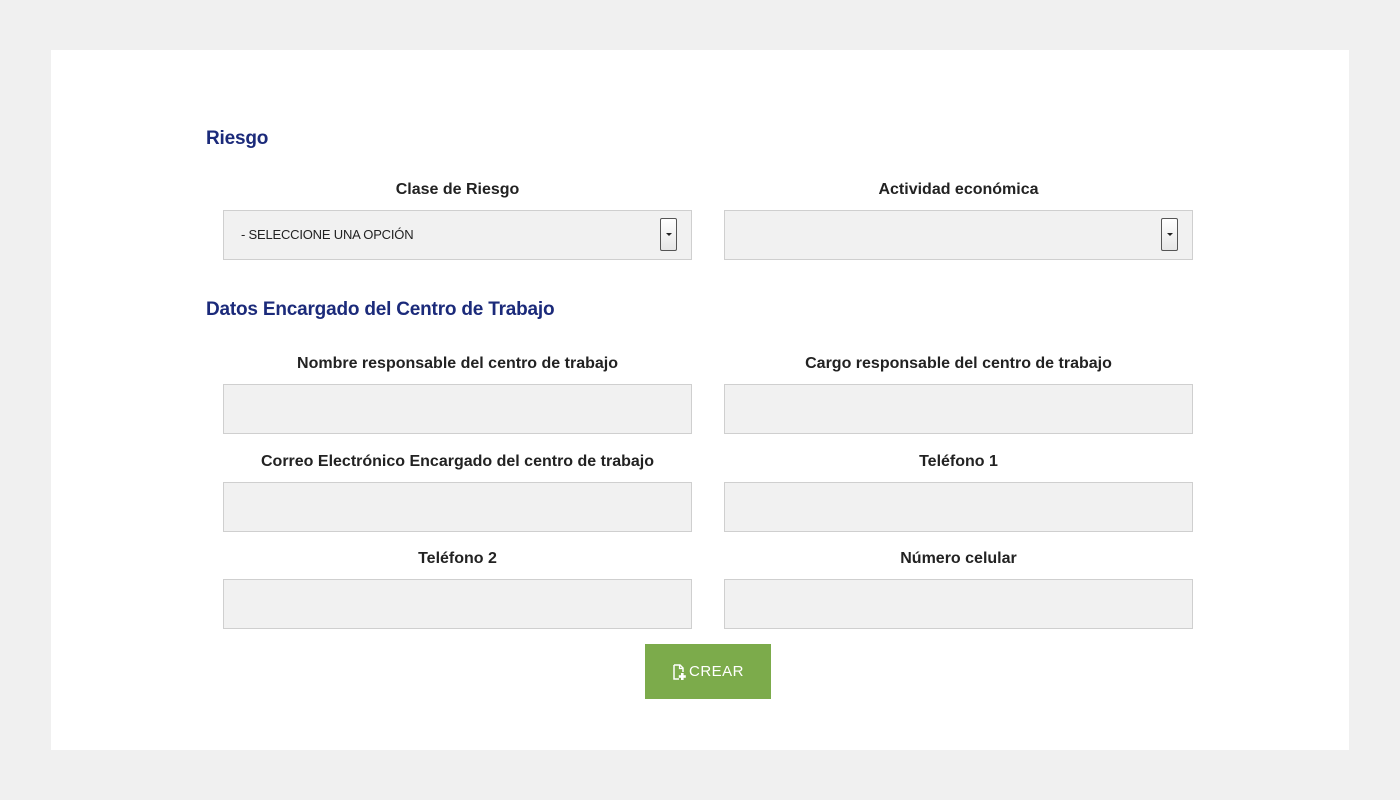  I want to click on section-title-riesgo: Riesgo, so click(237, 138).